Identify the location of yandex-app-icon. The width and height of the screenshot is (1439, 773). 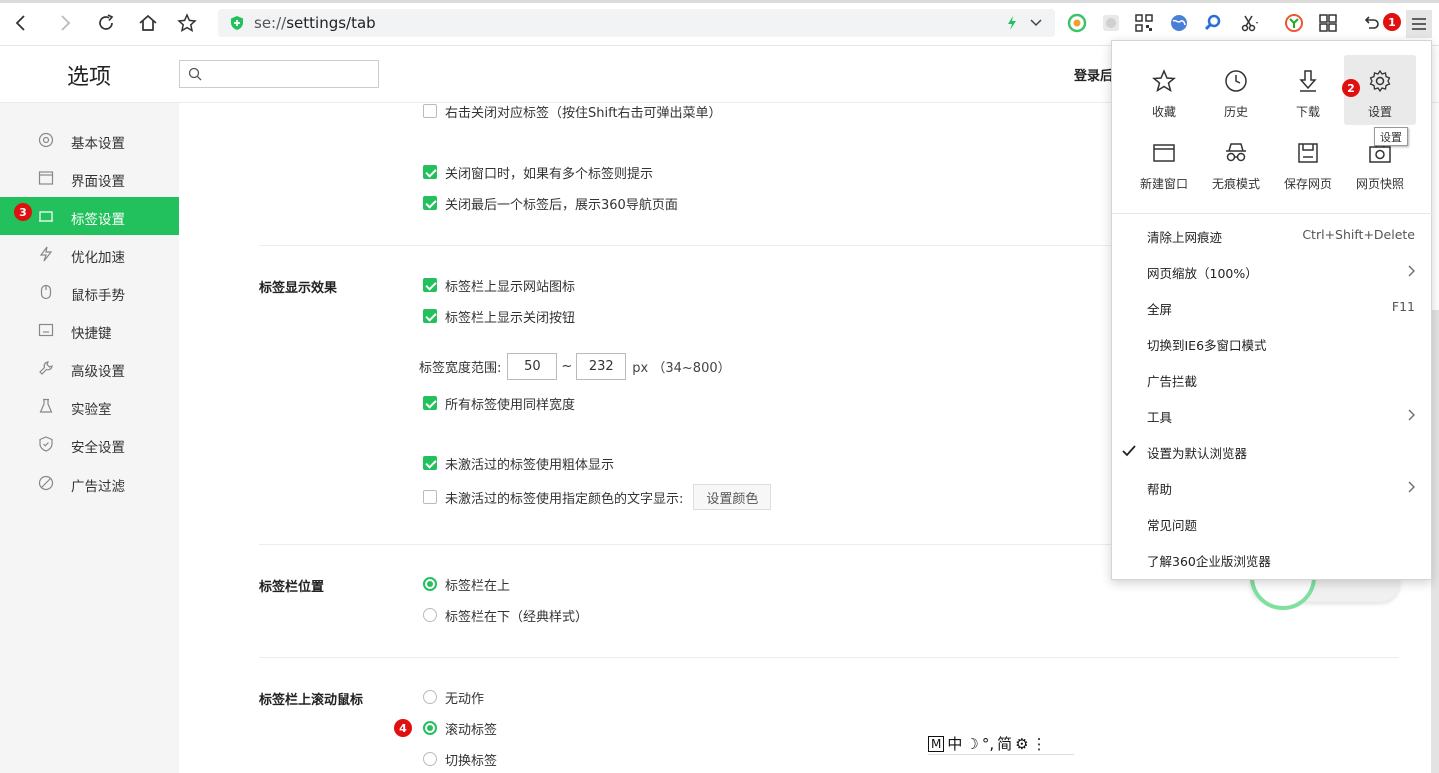
(1294, 23).